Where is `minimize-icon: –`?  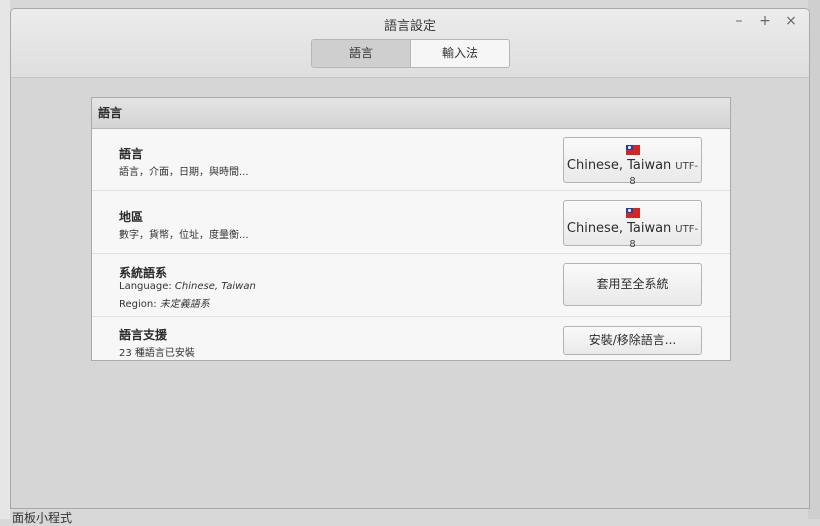 minimize-icon: – is located at coordinates (739, 21).